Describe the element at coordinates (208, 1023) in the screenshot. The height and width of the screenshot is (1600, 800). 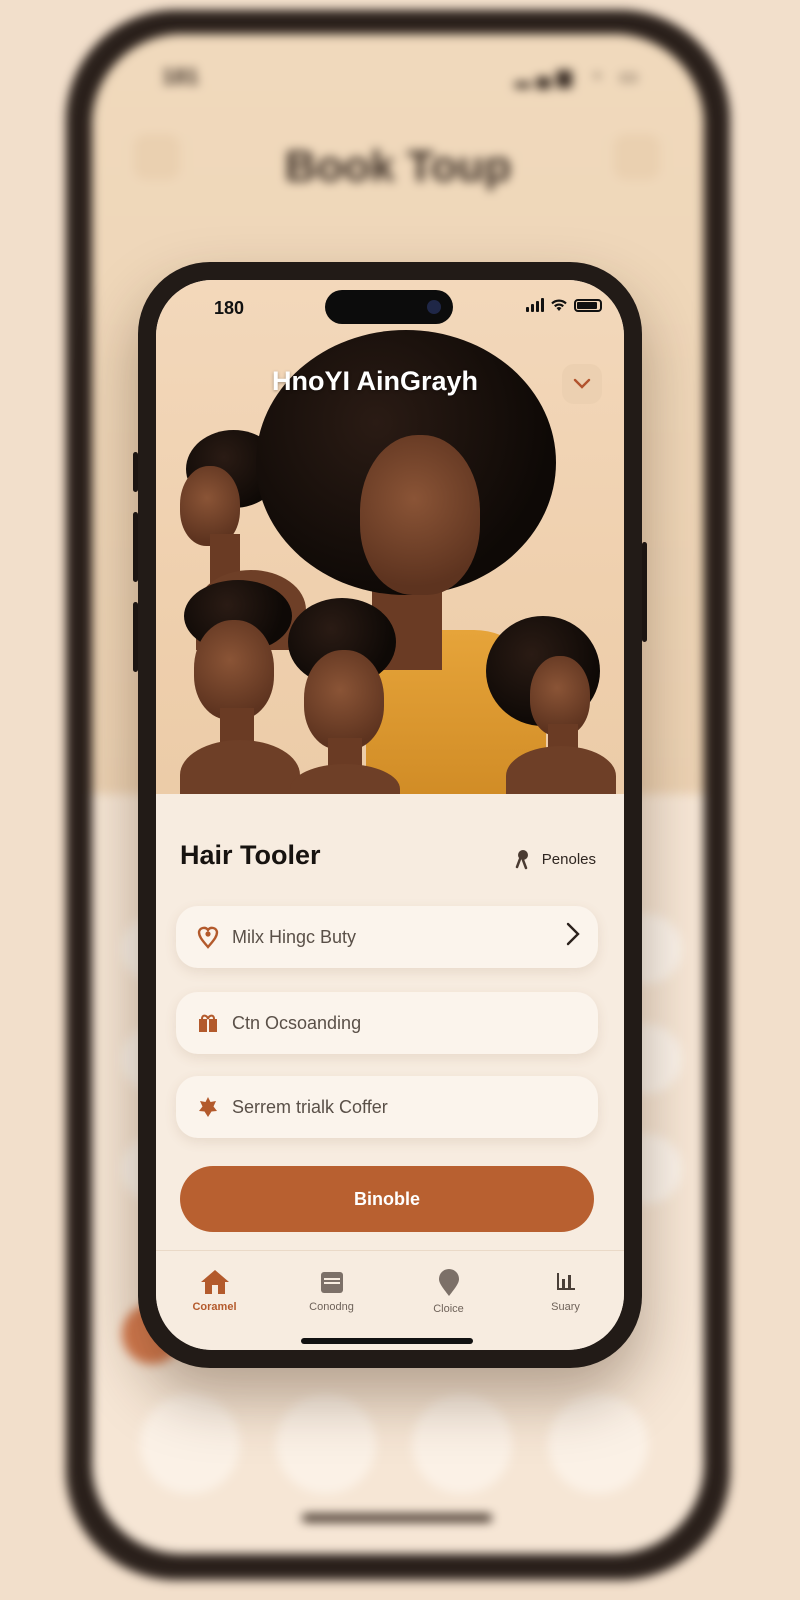
I see `gift-icon` at that location.